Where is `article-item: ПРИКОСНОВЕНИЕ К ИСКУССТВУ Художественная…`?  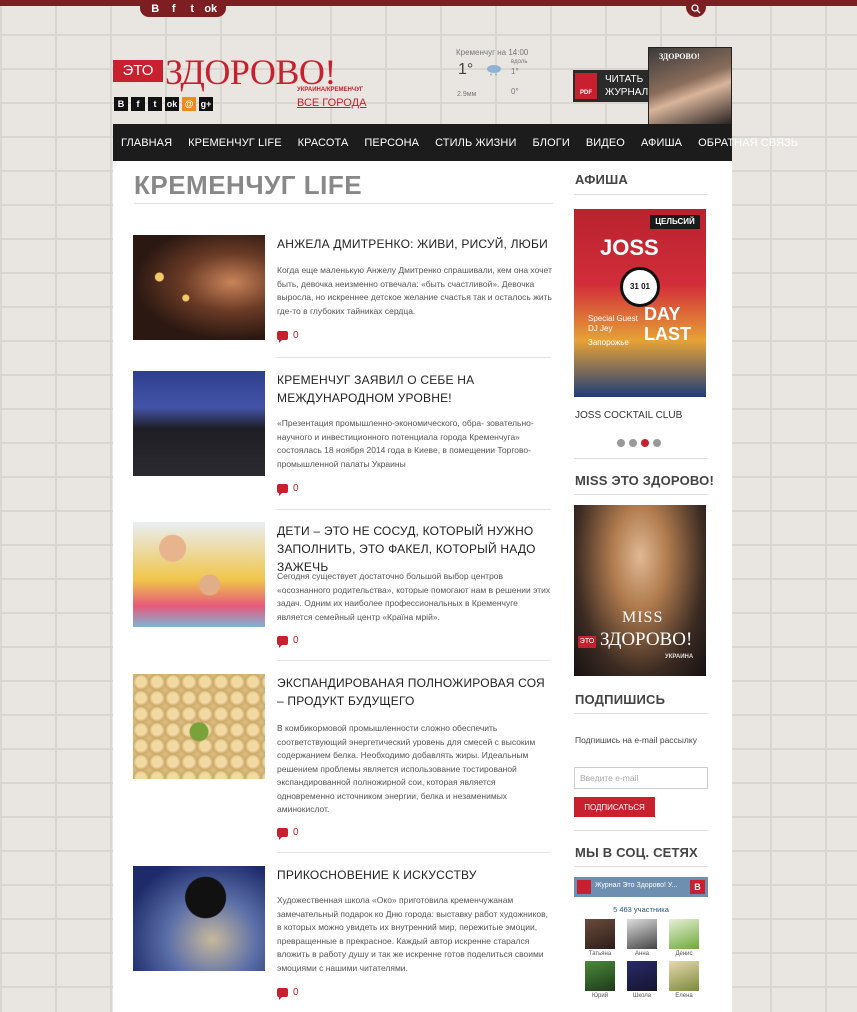
article-item: ПРИКОСНОВЕНИЕ К ИСКУССТВУ Художественная… is located at coordinates (343, 936).